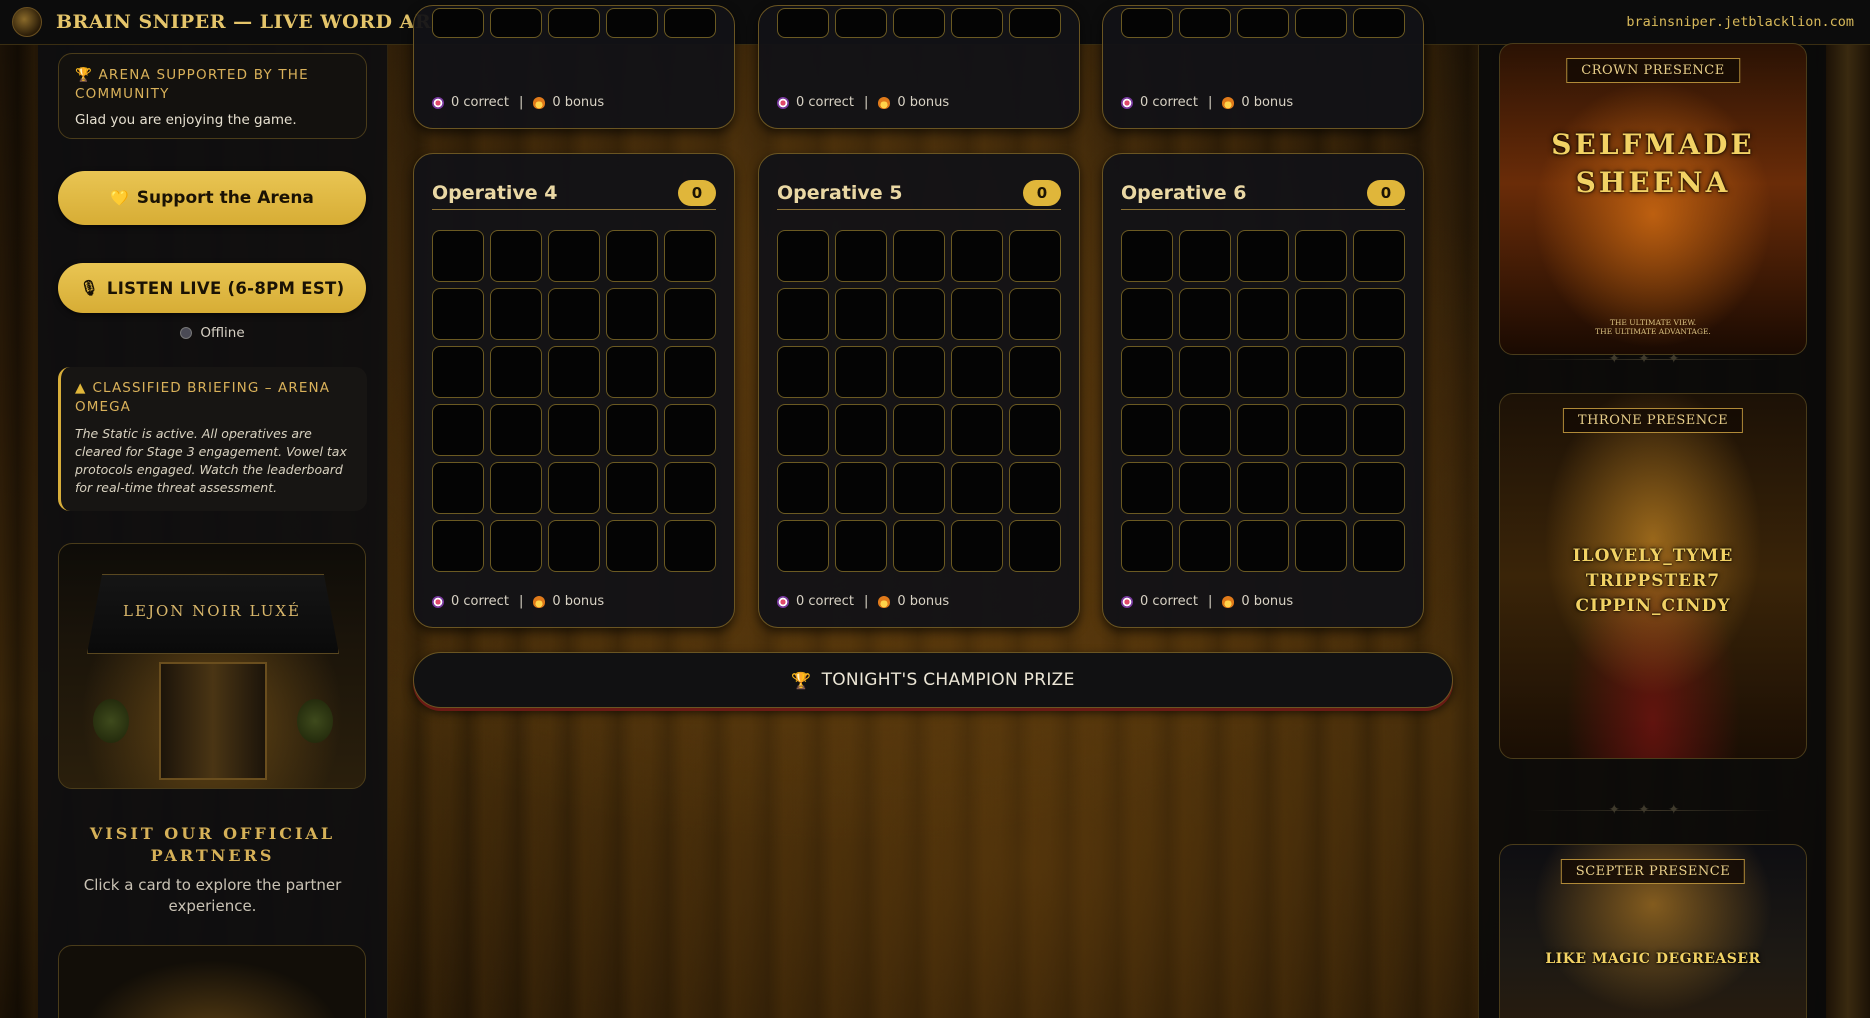 The height and width of the screenshot is (1018, 1870). What do you see at coordinates (203, 397) in the screenshot?
I see `briefing-heading-text: CLASSIFIED BRIEFING – ARENA OMEGA` at bounding box center [203, 397].